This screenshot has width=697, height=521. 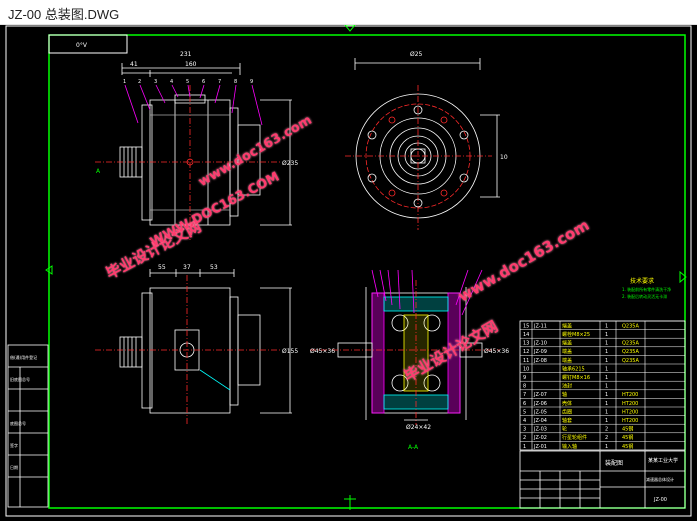 I want to click on bom-cell: JZ-03, so click(x=540, y=430).